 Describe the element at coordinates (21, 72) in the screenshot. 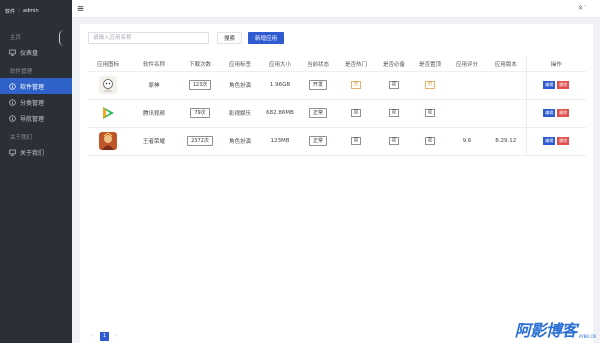

I see `group-title-software: 软件管理` at that location.